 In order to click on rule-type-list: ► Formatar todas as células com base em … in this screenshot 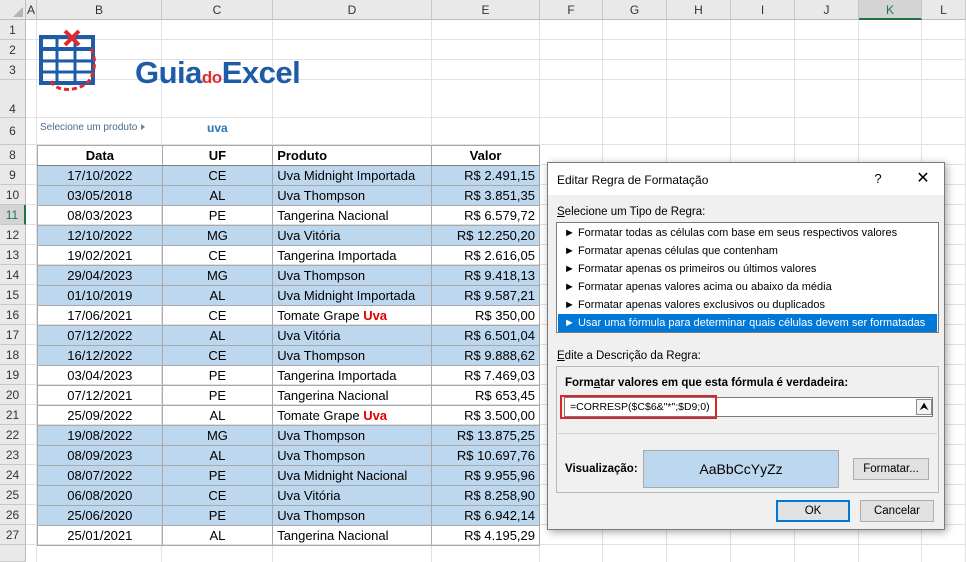, I will do `click(747, 277)`.